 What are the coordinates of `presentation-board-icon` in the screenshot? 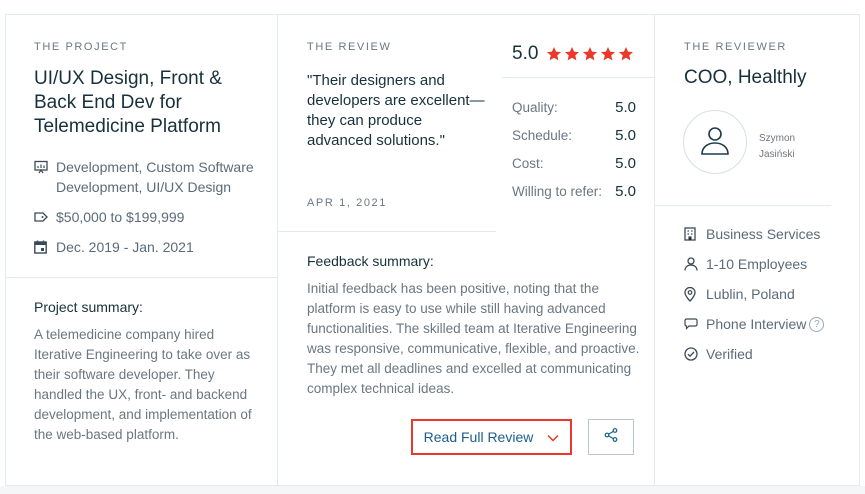 It's located at (45, 167).